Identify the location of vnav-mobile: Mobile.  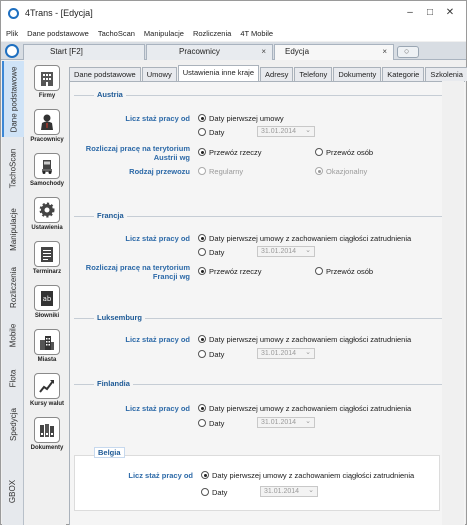
(13, 335).